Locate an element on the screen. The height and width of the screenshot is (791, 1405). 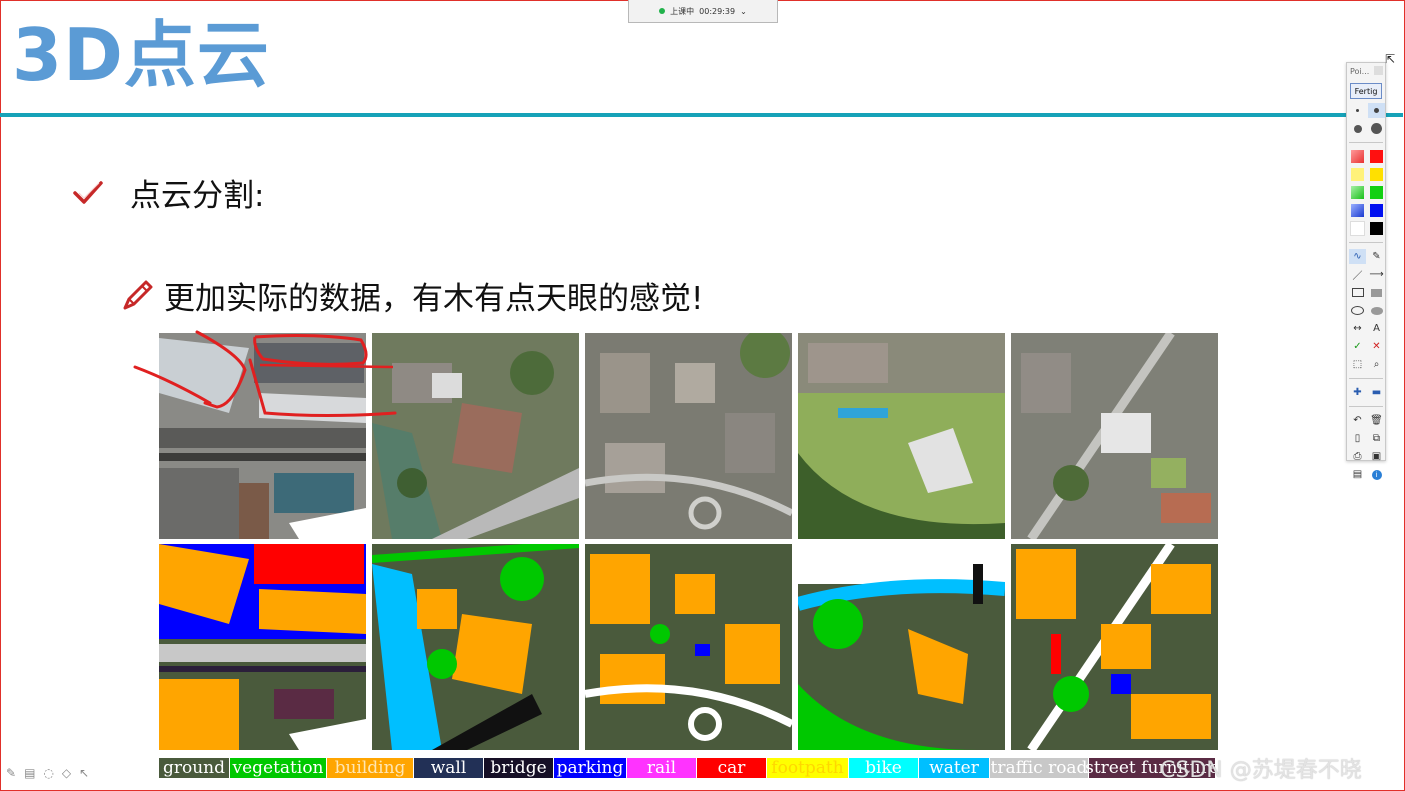
legend-item-ground: ground is located at coordinates (194, 768).